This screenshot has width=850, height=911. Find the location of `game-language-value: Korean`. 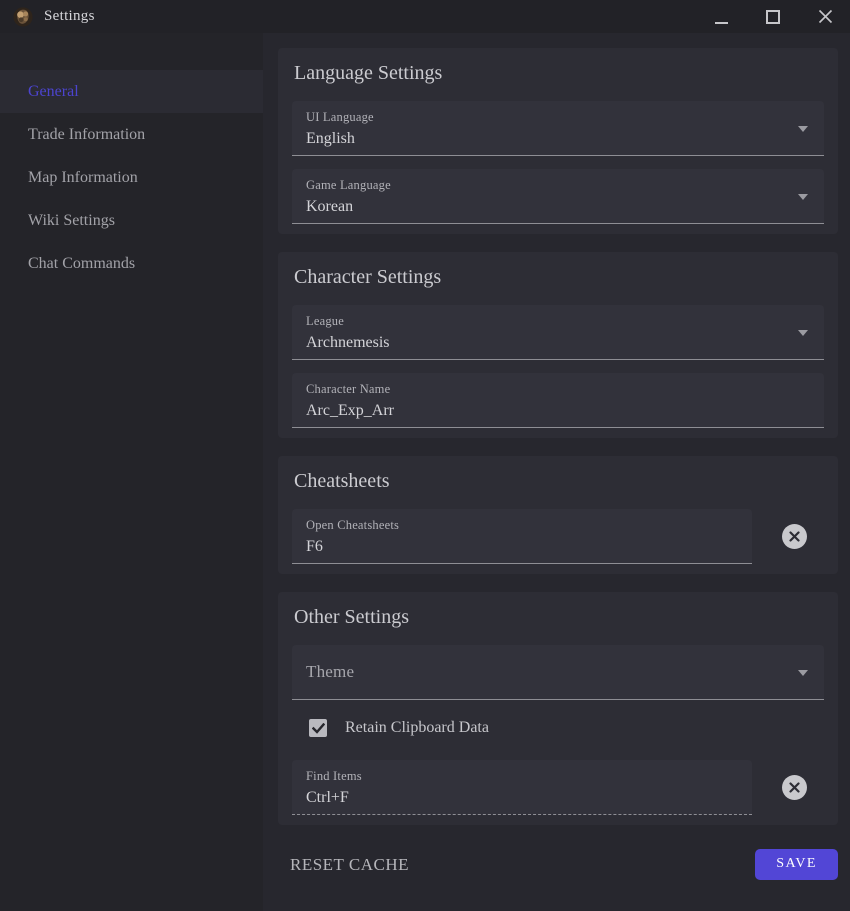

game-language-value: Korean is located at coordinates (330, 206).